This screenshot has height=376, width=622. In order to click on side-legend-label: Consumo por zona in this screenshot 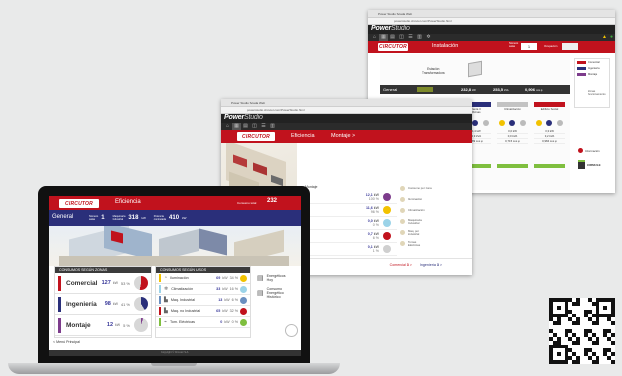, I will do `click(420, 188)`.